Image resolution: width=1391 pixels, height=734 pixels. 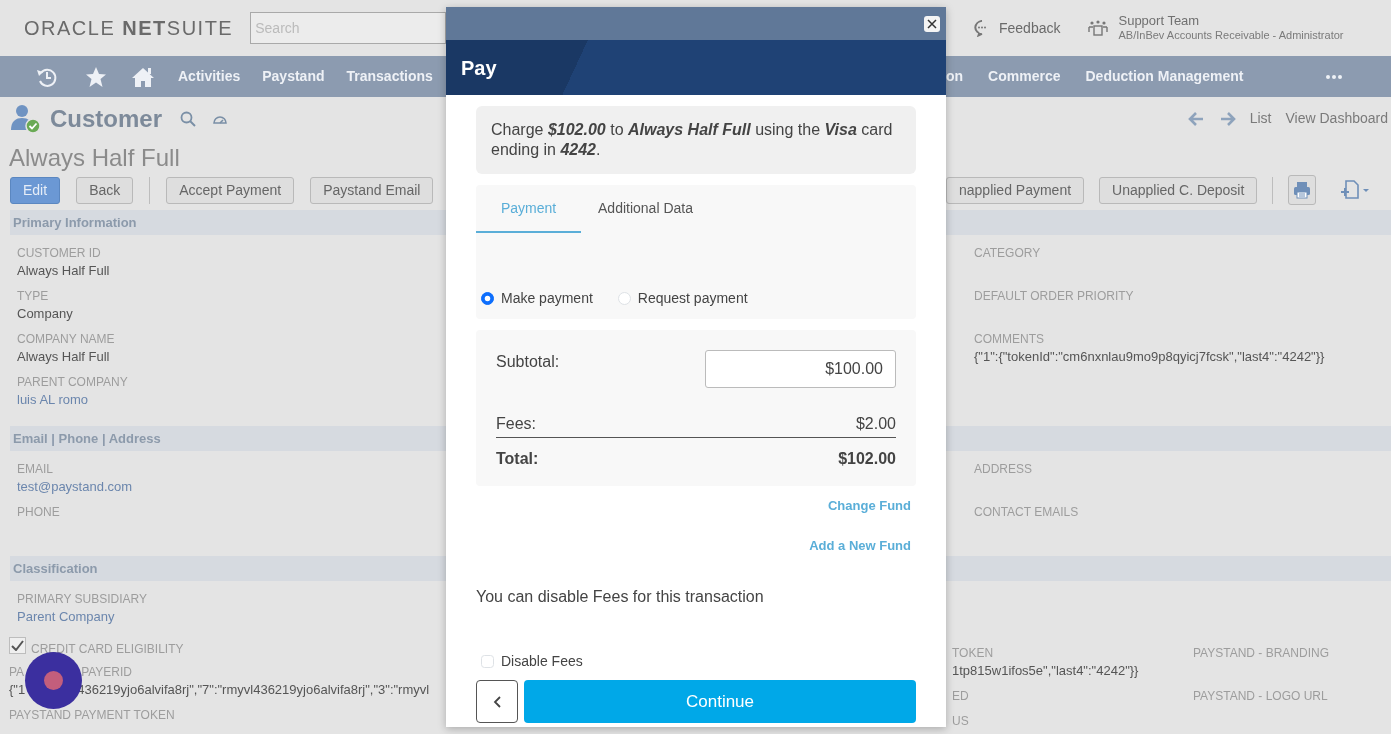 What do you see at coordinates (1261, 653) in the screenshot?
I see `field-label: PAYSTAND - BRANDING` at bounding box center [1261, 653].